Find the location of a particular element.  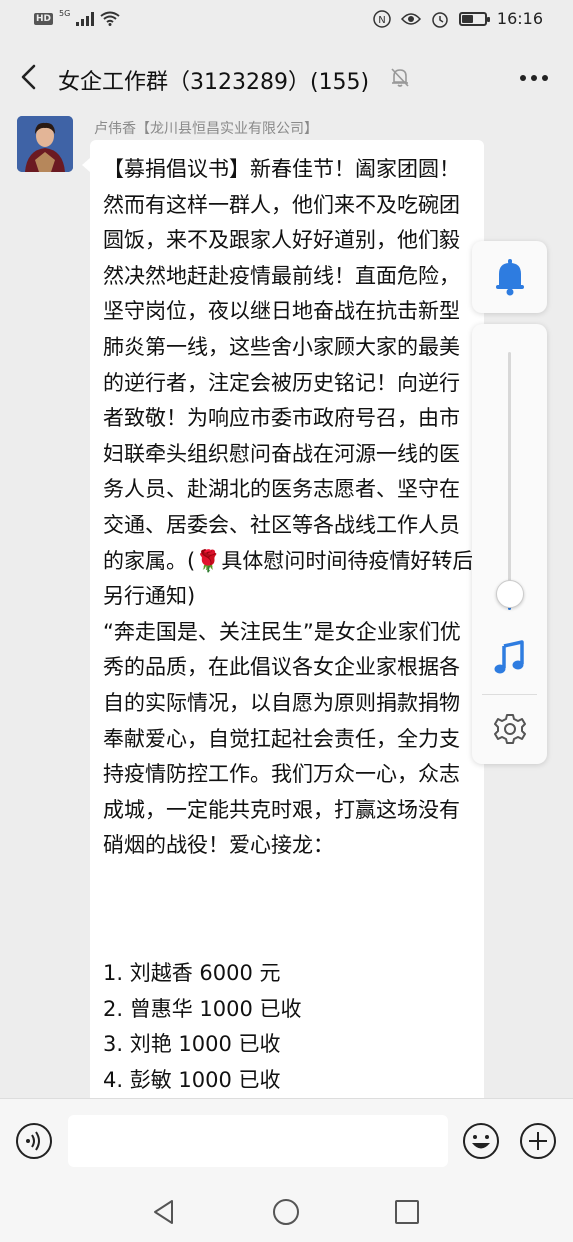

svg-text: N is located at coordinates (381, 20).